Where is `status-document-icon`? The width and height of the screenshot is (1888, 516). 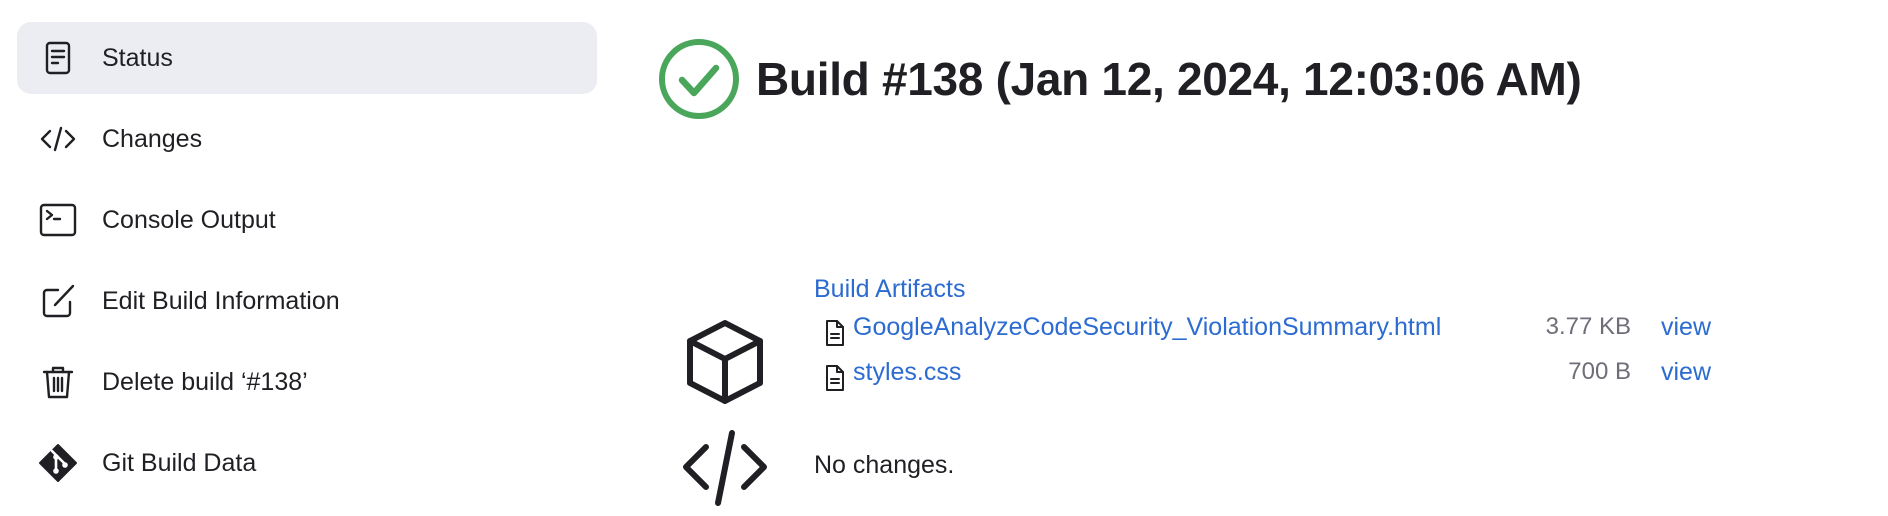 status-document-icon is located at coordinates (58, 58).